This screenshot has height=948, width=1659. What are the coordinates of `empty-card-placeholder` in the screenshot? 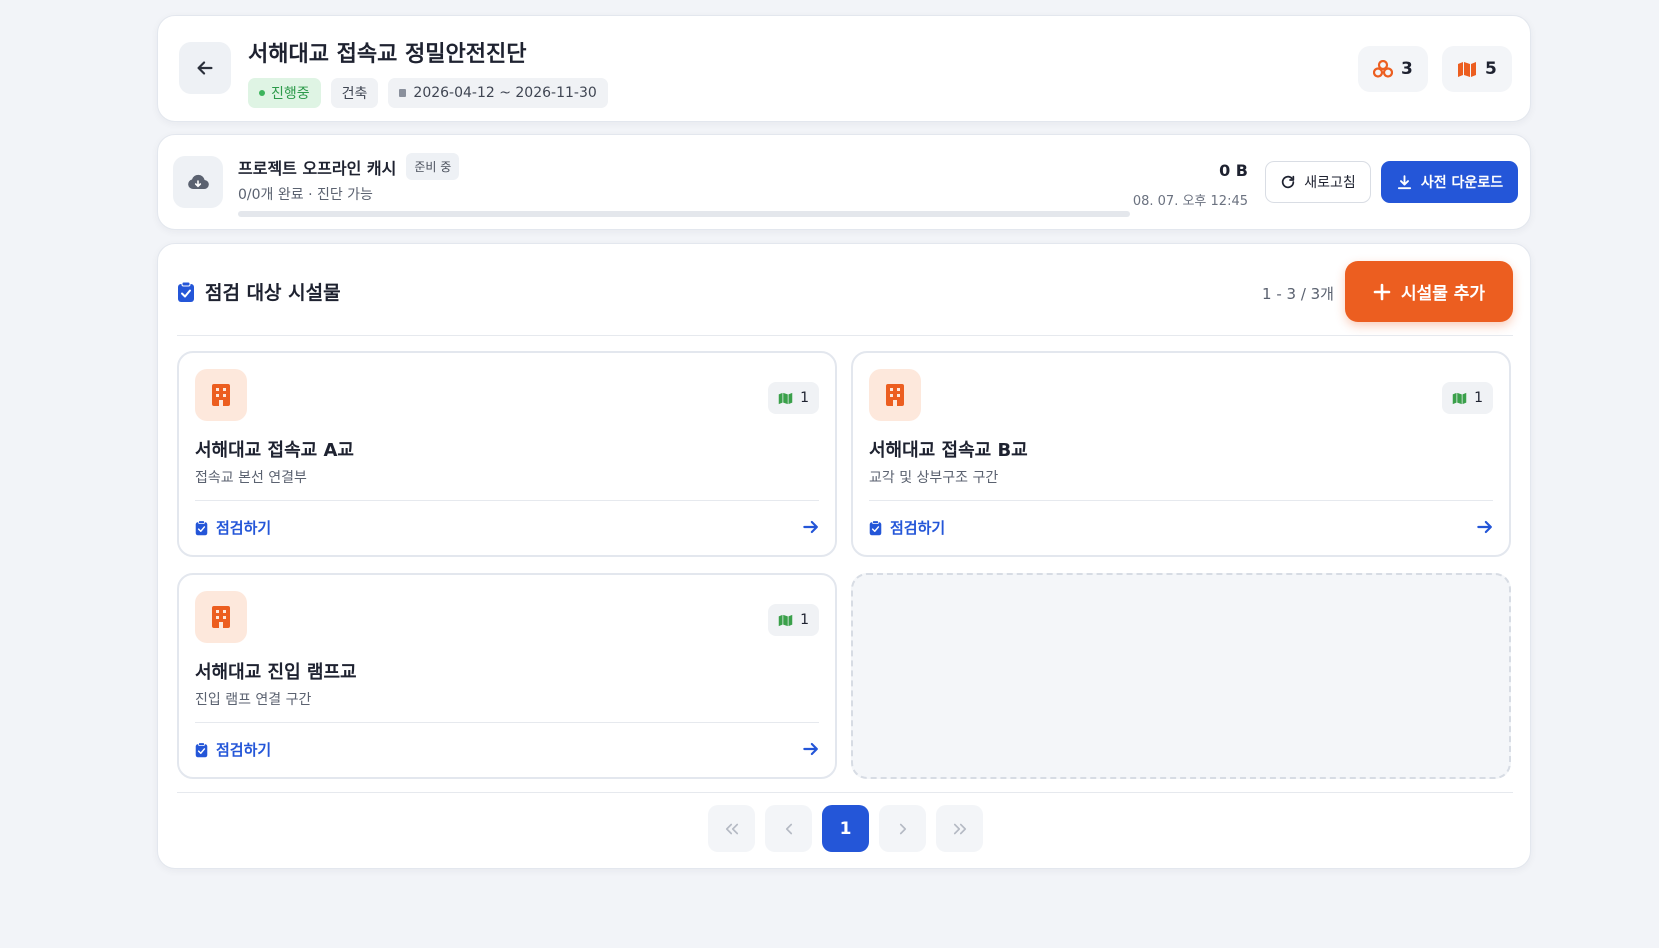 It's located at (1181, 676).